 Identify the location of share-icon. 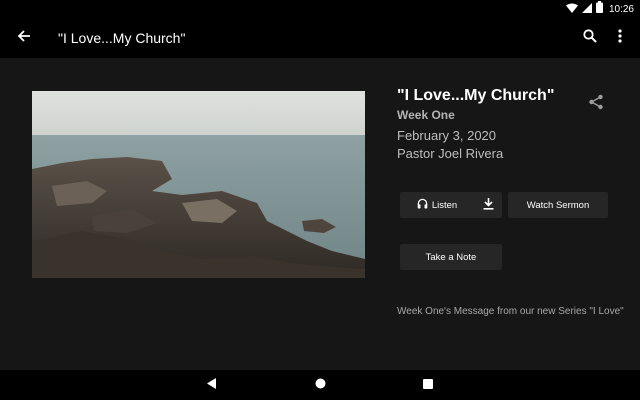
(596, 104).